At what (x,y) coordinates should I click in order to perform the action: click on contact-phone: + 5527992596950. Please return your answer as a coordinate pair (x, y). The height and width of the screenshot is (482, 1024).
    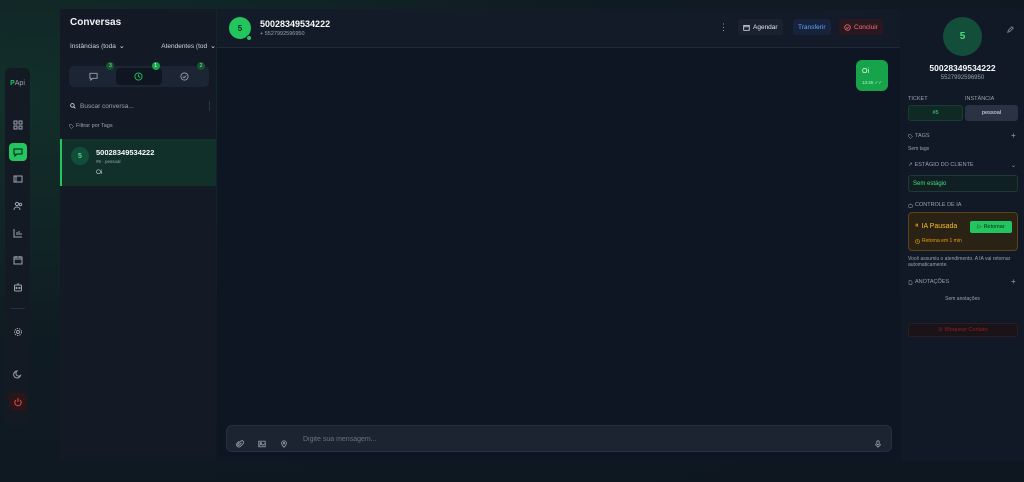
    Looking at the image, I should click on (282, 34).